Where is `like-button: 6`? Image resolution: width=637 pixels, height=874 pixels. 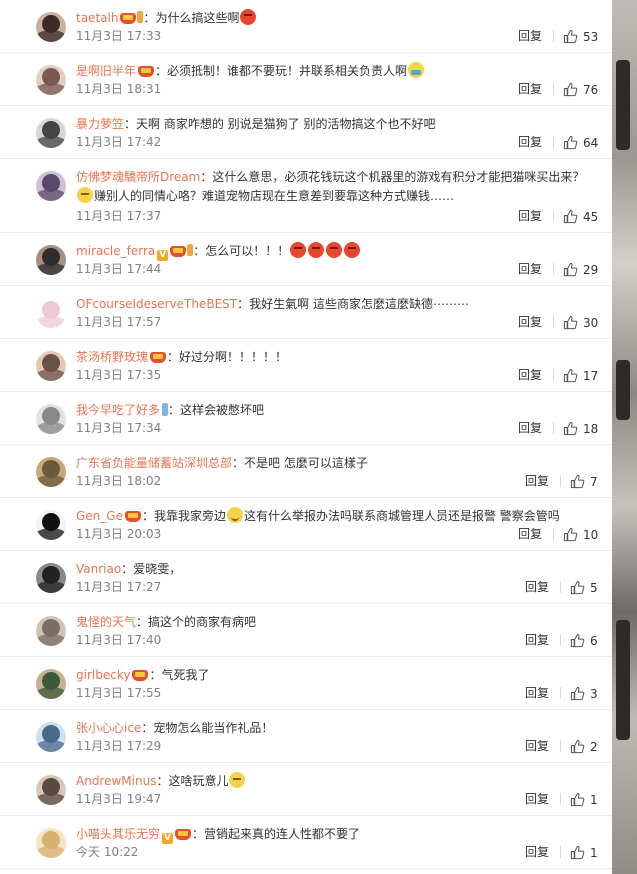
like-button: 6 is located at coordinates (584, 641).